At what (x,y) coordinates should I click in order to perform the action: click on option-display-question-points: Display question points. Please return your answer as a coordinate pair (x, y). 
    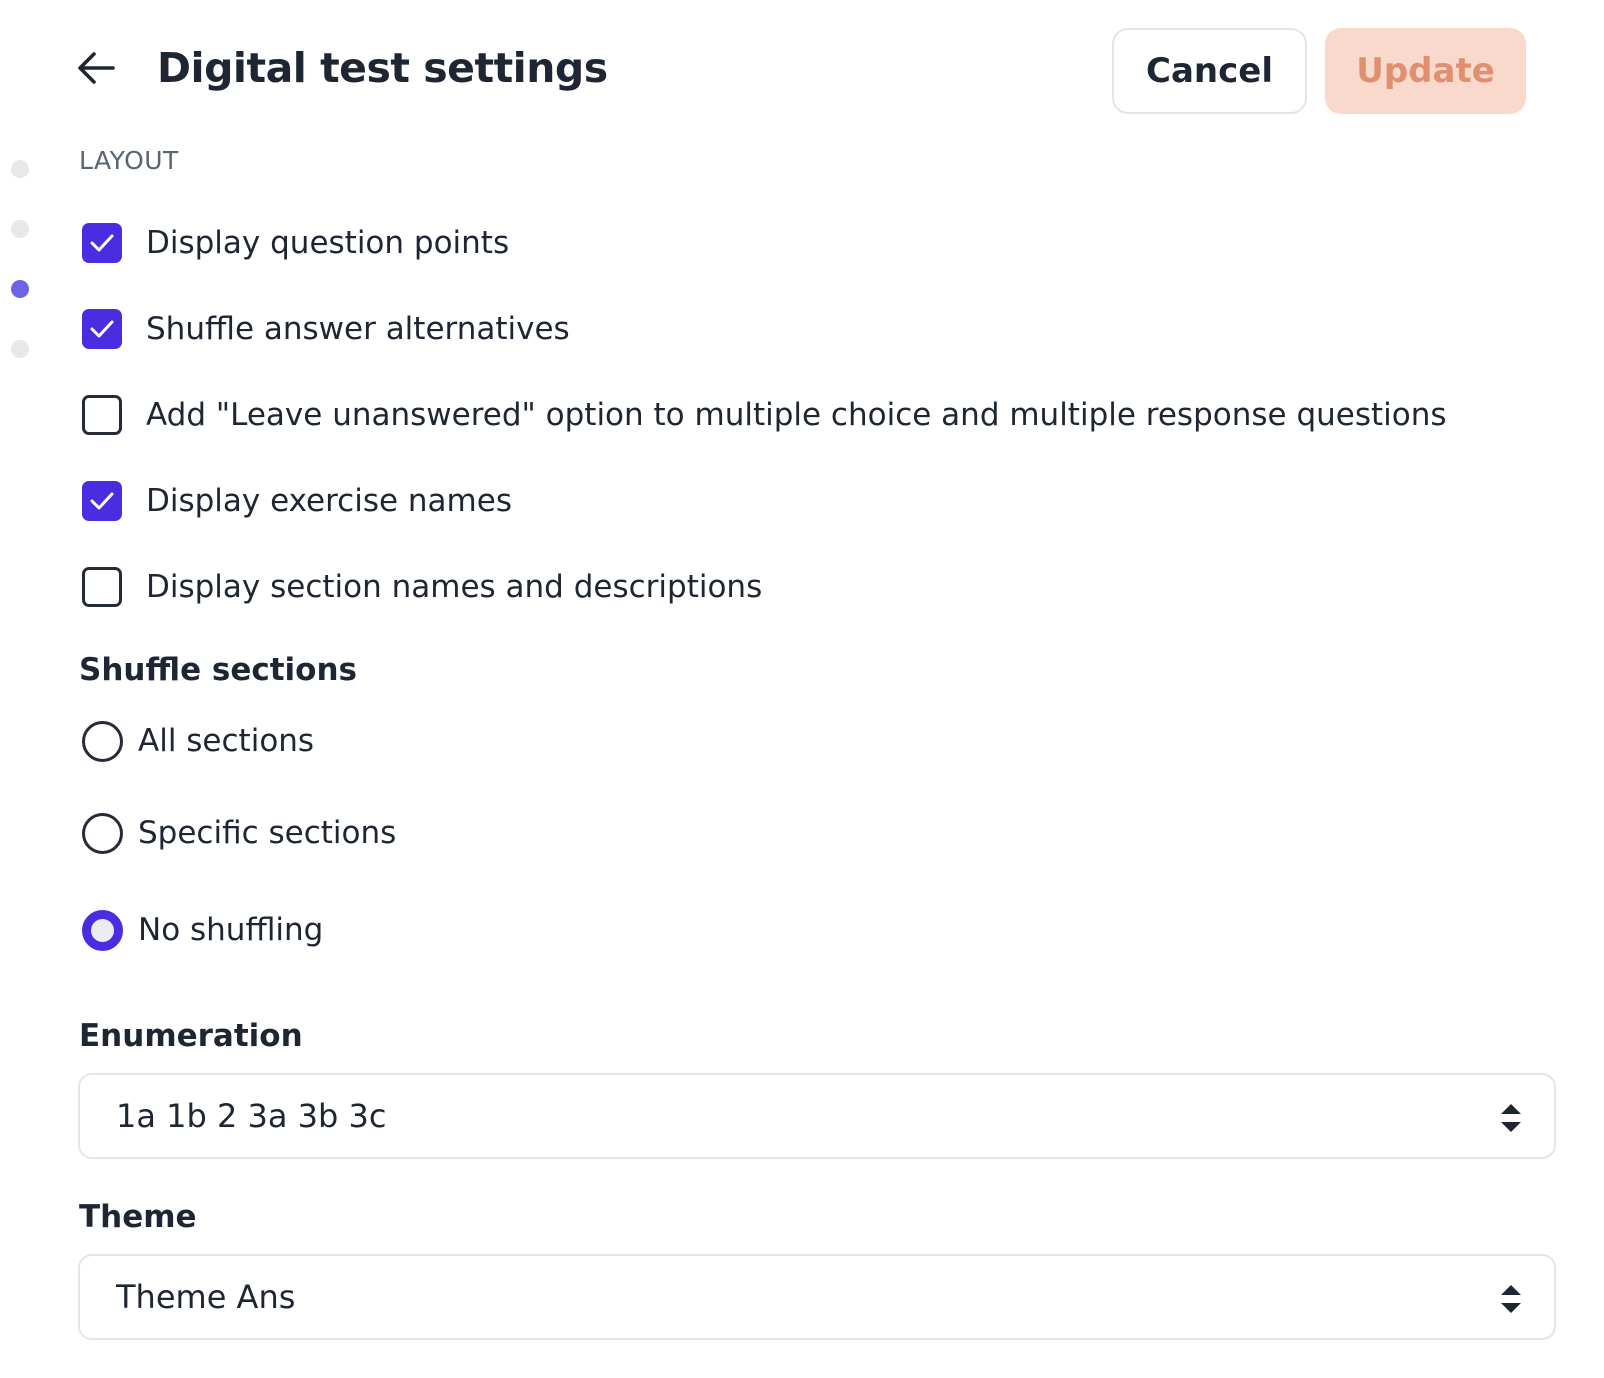
    Looking at the image, I should click on (295, 243).